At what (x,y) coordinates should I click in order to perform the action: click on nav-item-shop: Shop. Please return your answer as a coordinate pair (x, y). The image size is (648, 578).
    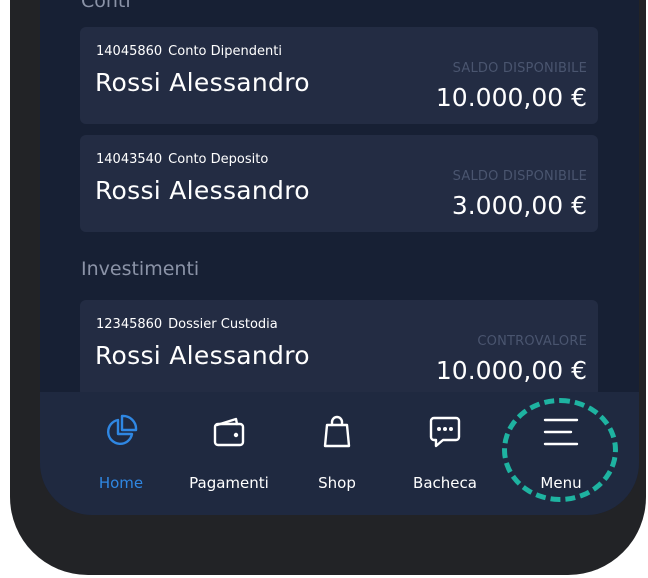
    Looking at the image, I should click on (337, 447).